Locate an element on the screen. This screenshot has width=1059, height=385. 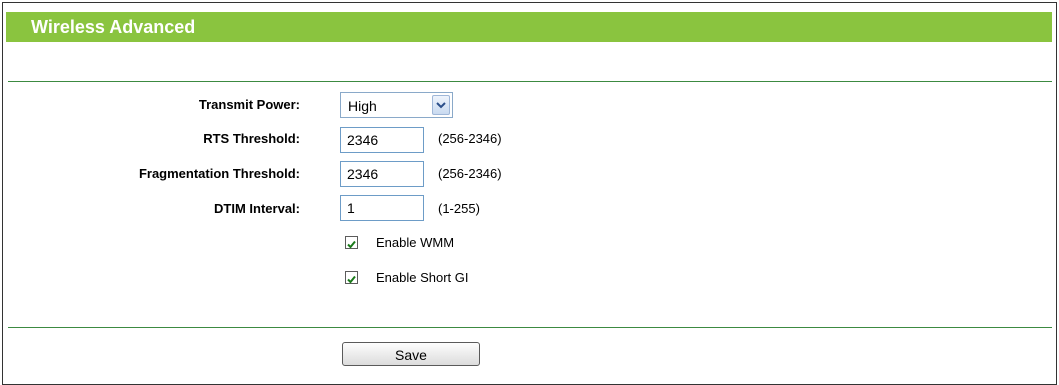
fragmentation-threshold-label: Fragmentation Threshold: is located at coordinates (219, 173).